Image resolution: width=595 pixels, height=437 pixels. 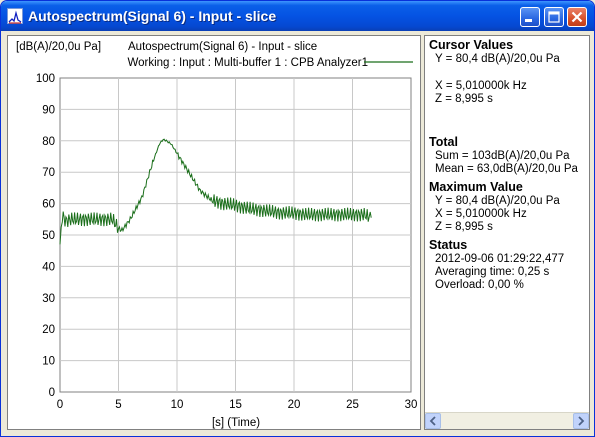 What do you see at coordinates (177, 405) in the screenshot?
I see `x-tick-label: 10` at bounding box center [177, 405].